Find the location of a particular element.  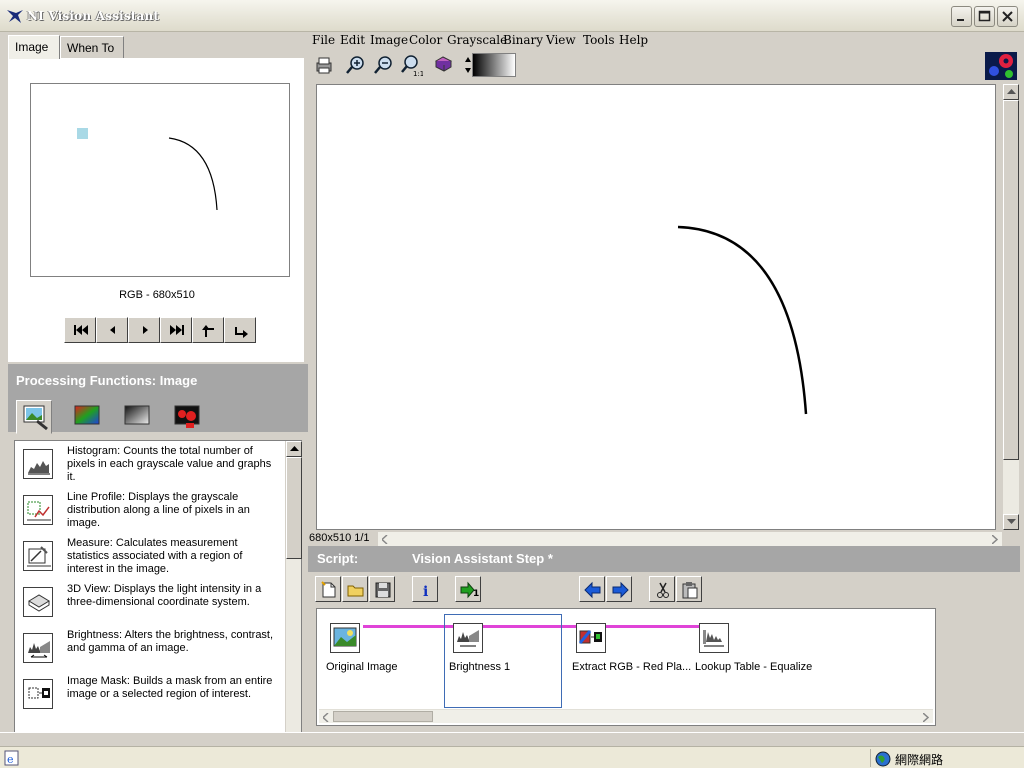

bottom-scroll-strip is located at coordinates (512, 739).